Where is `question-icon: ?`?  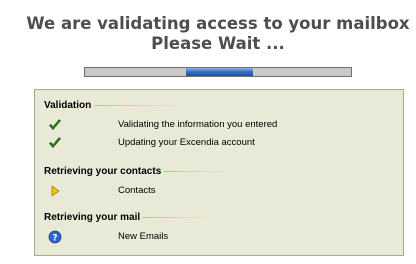 question-icon: ? is located at coordinates (55, 237).